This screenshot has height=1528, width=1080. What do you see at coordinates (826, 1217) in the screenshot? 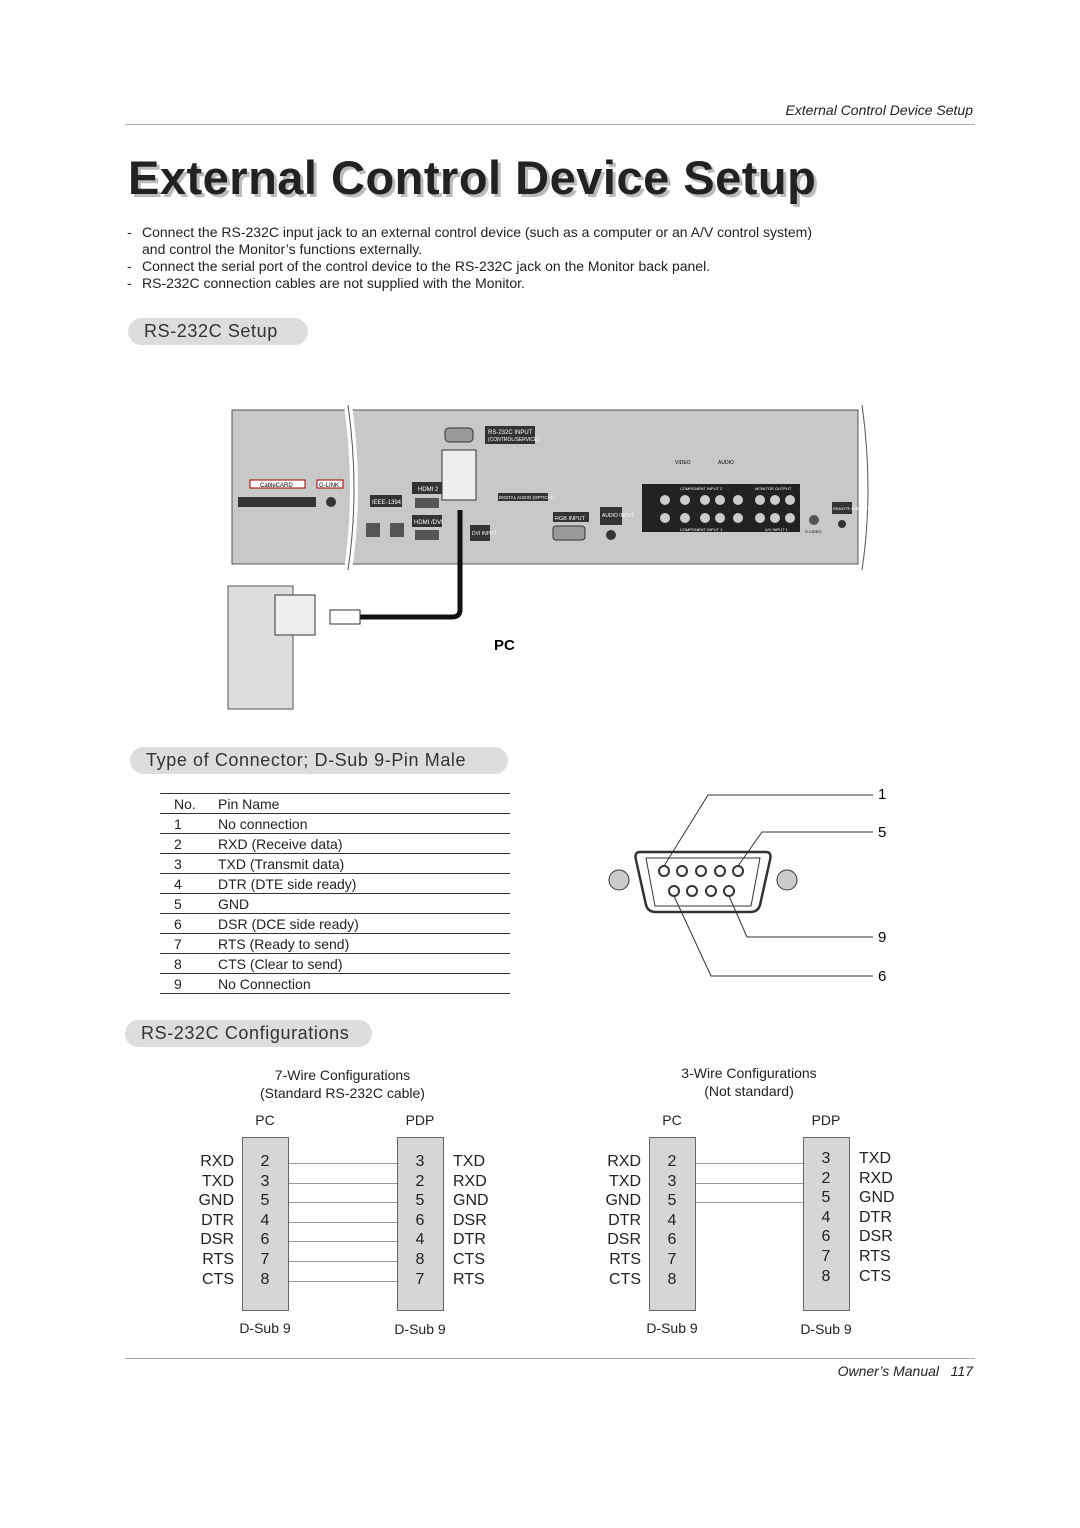
I see `pdp-pin: 4` at bounding box center [826, 1217].